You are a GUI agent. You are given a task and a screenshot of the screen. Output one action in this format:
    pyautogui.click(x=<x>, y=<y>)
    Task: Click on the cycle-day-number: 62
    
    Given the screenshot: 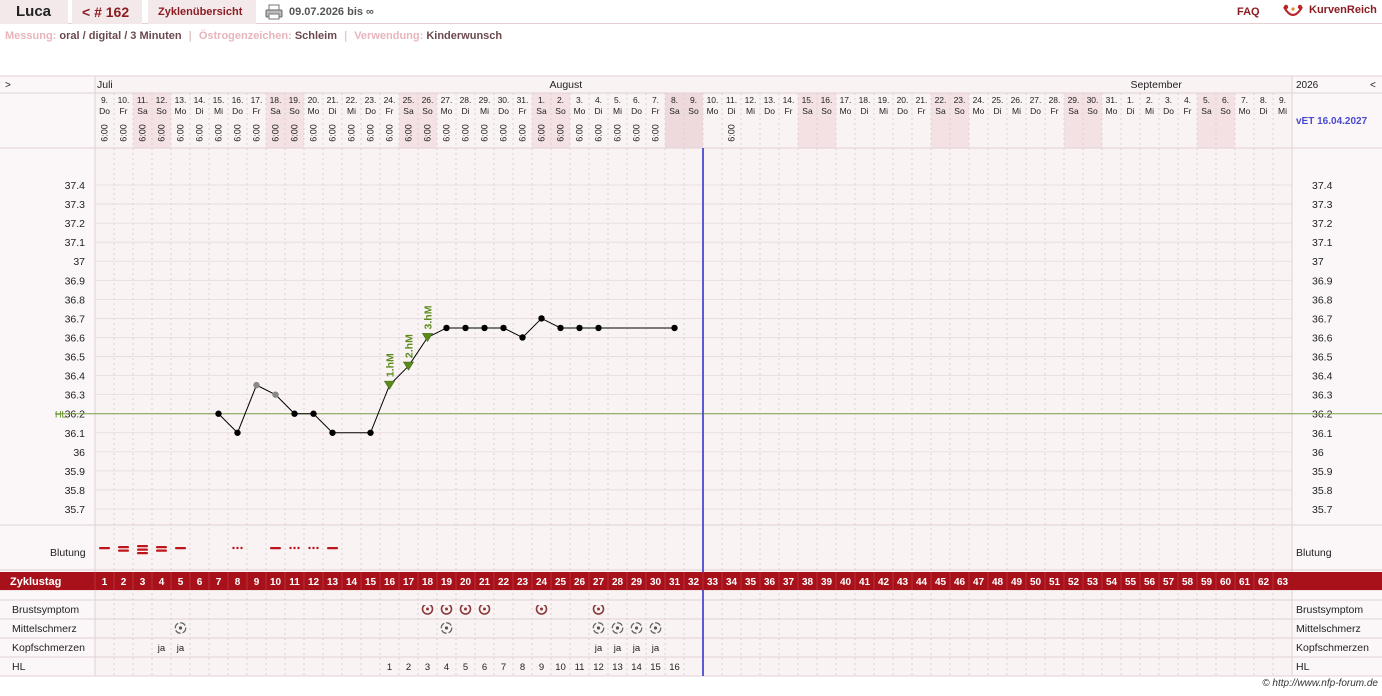 What is the action you would take?
    pyautogui.click(x=1264, y=582)
    